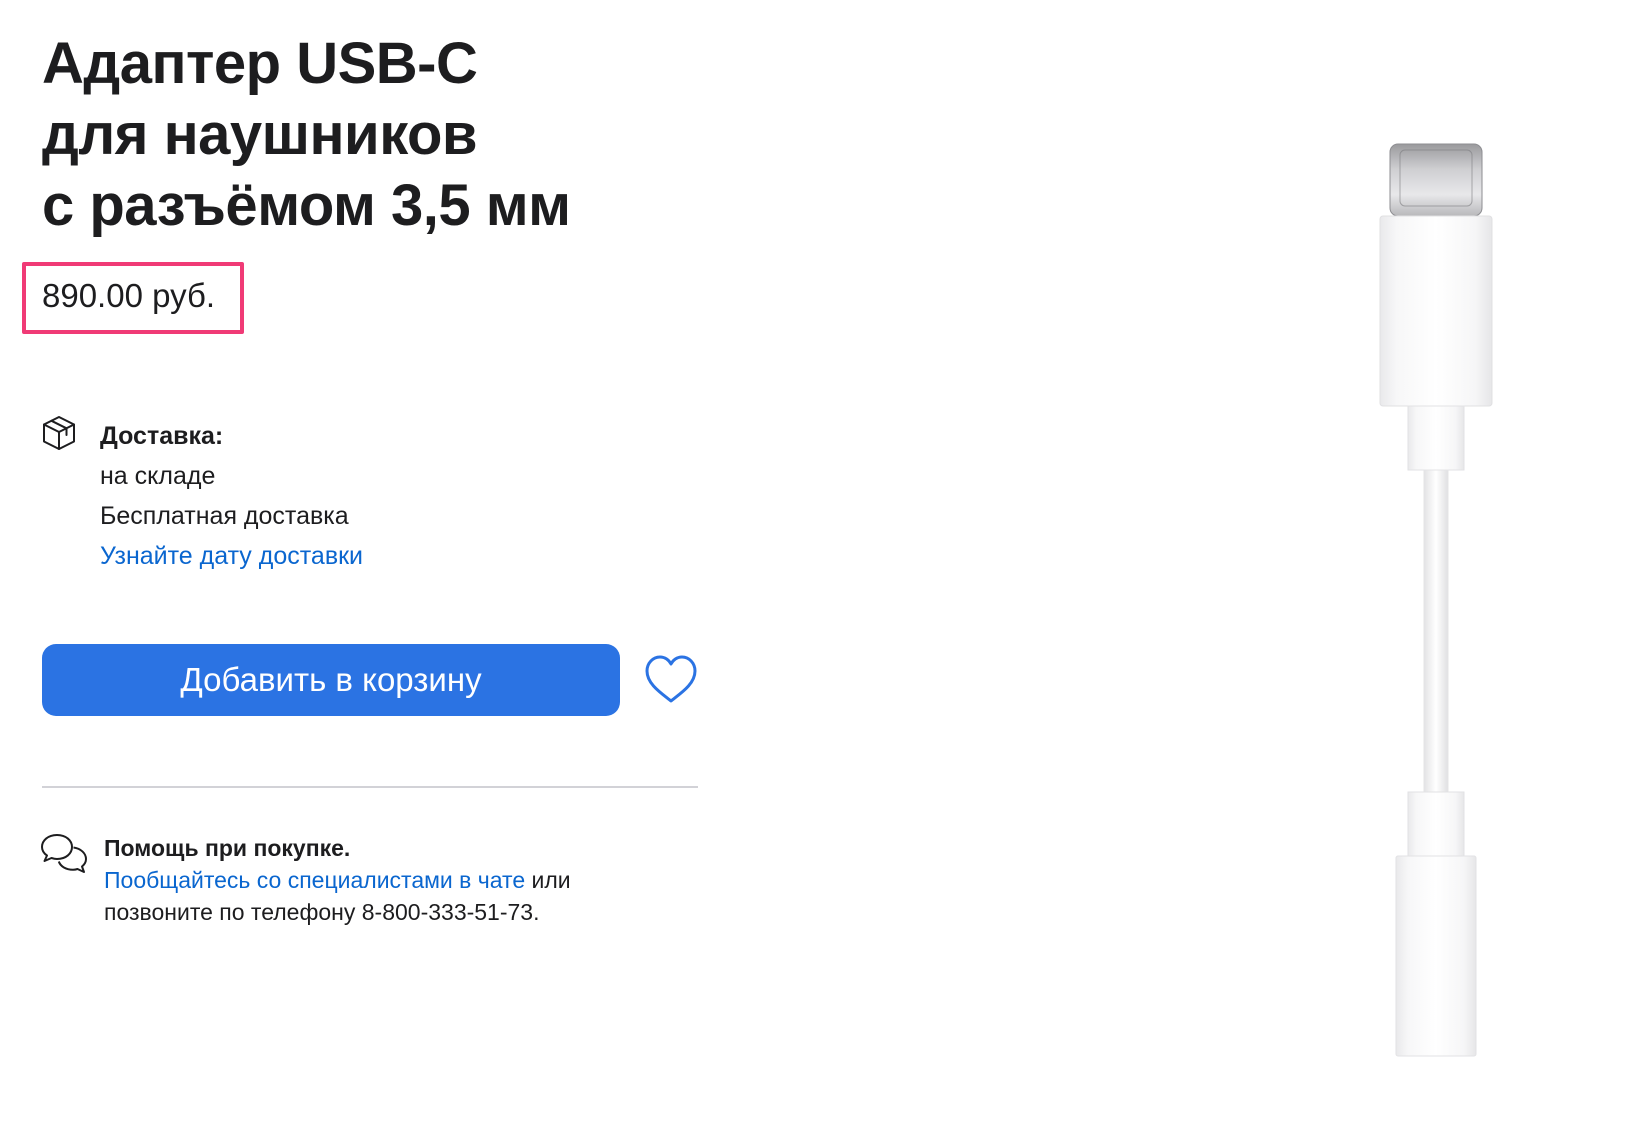 Image resolution: width=1644 pixels, height=1126 pixels. What do you see at coordinates (64, 853) in the screenshot?
I see `chat-bubbles-icon` at bounding box center [64, 853].